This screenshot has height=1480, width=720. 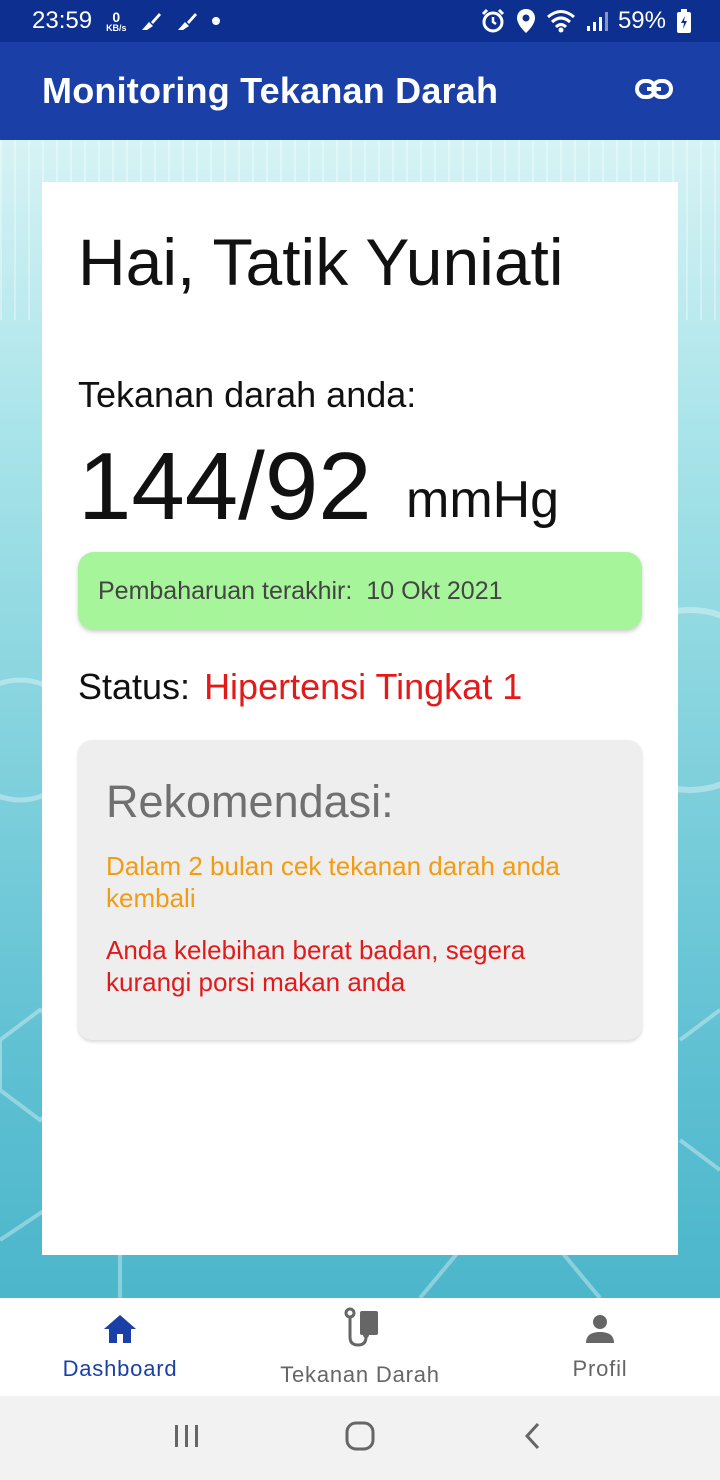 I want to click on status-bar: 23:59 0 KB/s 59%, so click(x=360, y=21).